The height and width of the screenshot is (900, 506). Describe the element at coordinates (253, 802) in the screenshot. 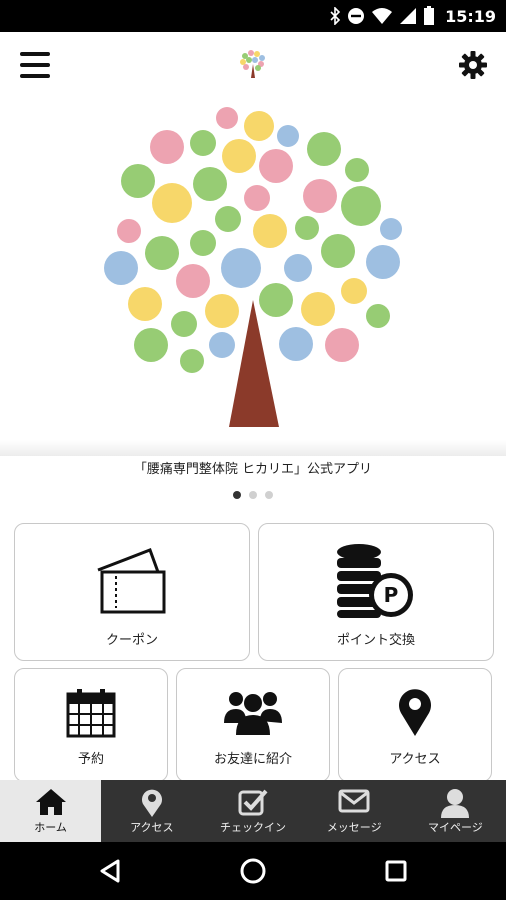

I see `checkbox-icon` at that location.